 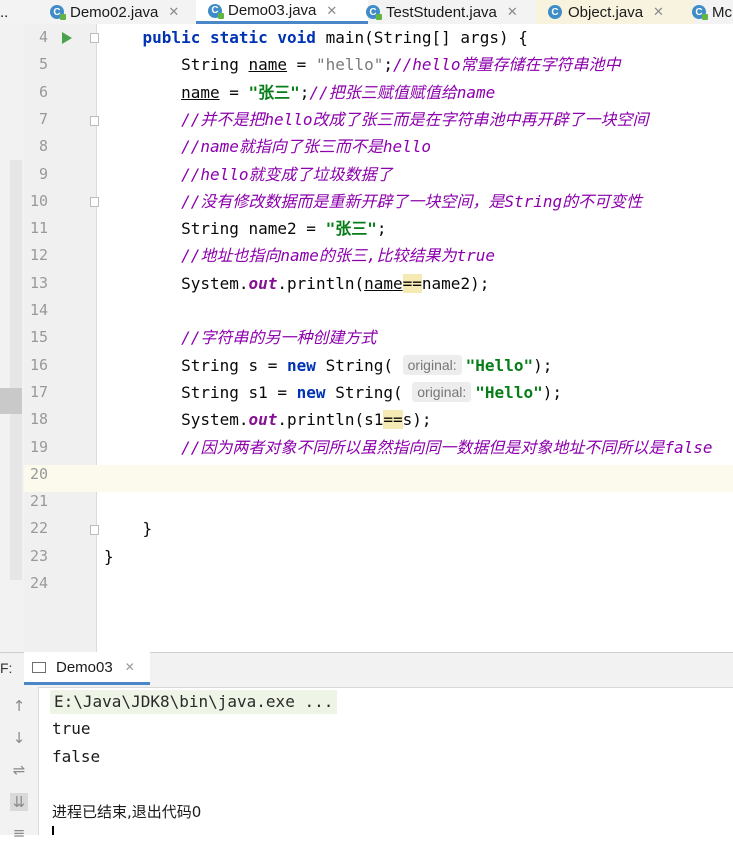 What do you see at coordinates (38, 310) in the screenshot?
I see `line-number: 14` at bounding box center [38, 310].